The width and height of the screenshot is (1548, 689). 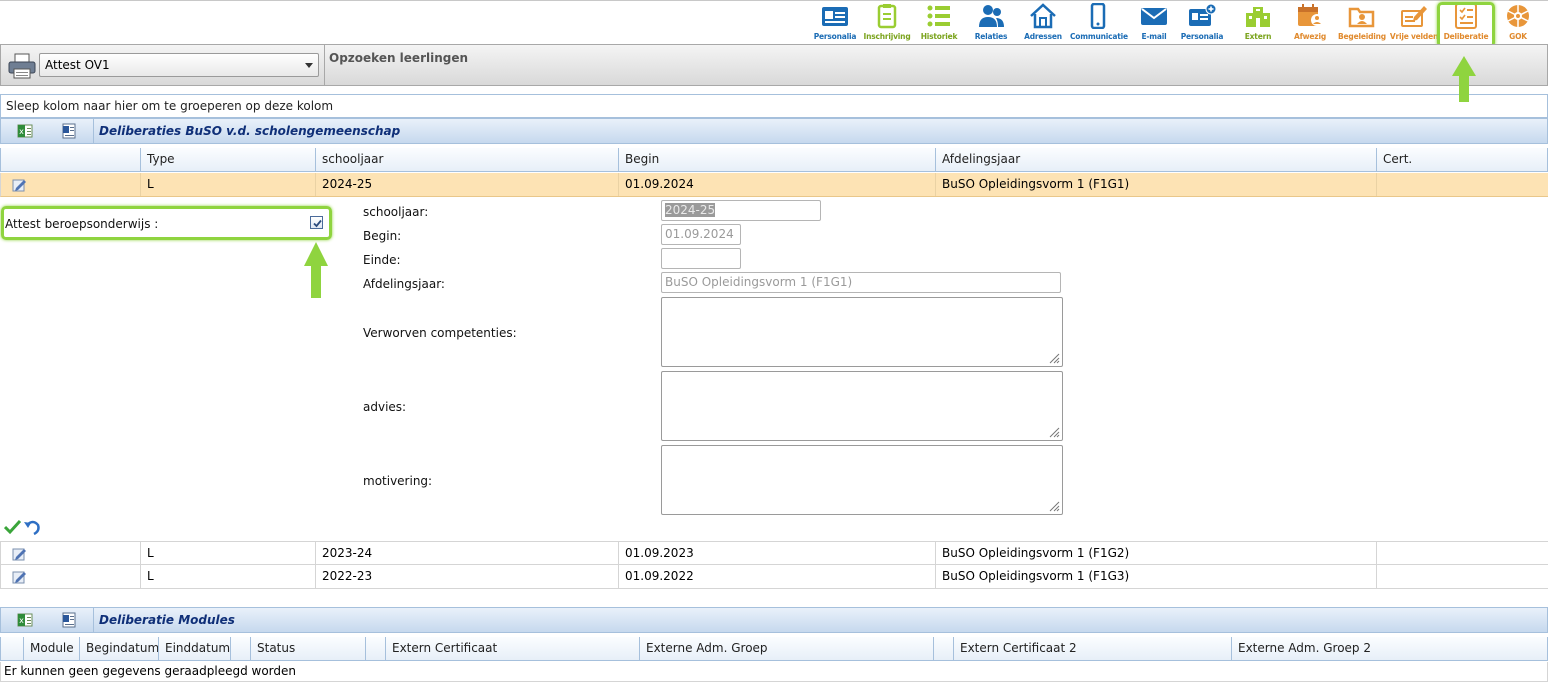 I want to click on begin-input: 01.09.2024, so click(x=701, y=234).